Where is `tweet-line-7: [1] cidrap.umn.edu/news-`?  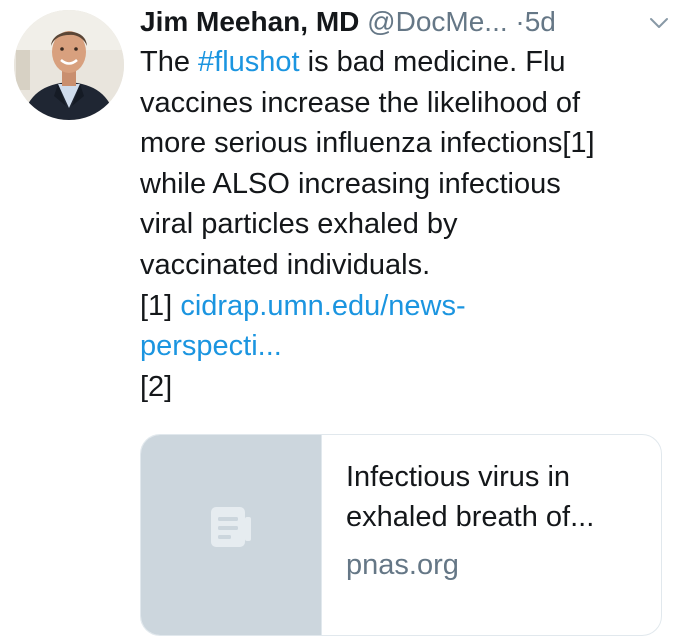
tweet-line-7: [1] cidrap.umn.edu/news- is located at coordinates (405, 306).